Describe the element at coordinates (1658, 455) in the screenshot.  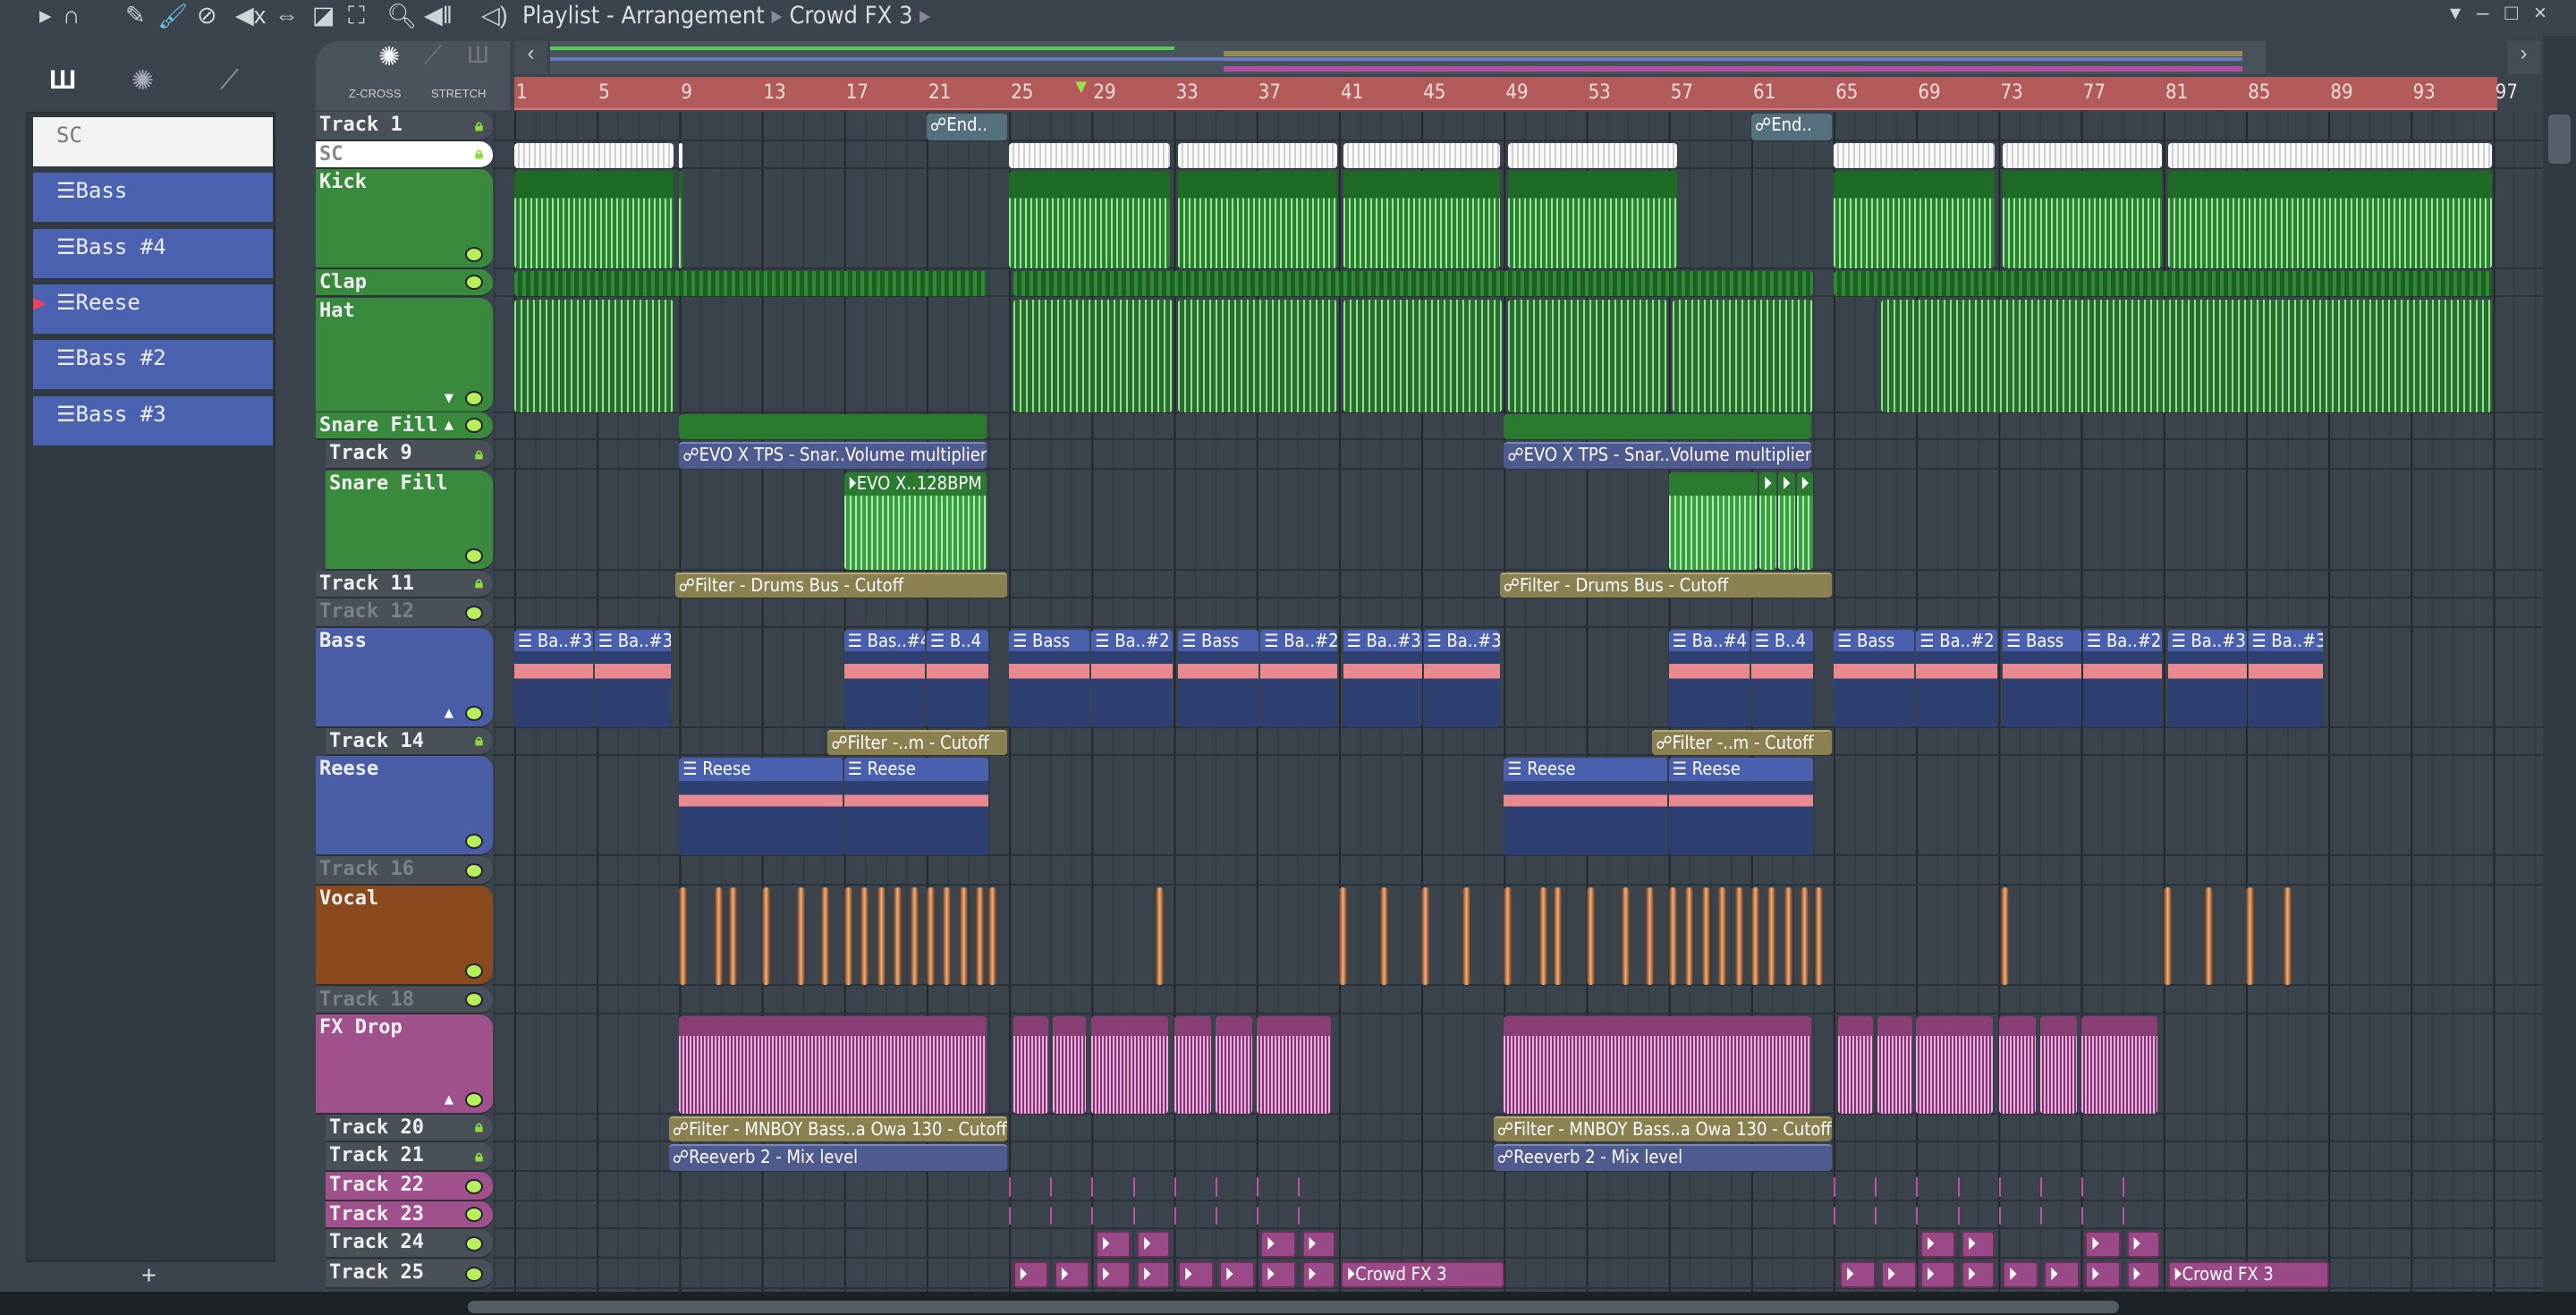
I see `automation-clip: ☍EVO X TPS - Snar..Volume multiplier` at that location.